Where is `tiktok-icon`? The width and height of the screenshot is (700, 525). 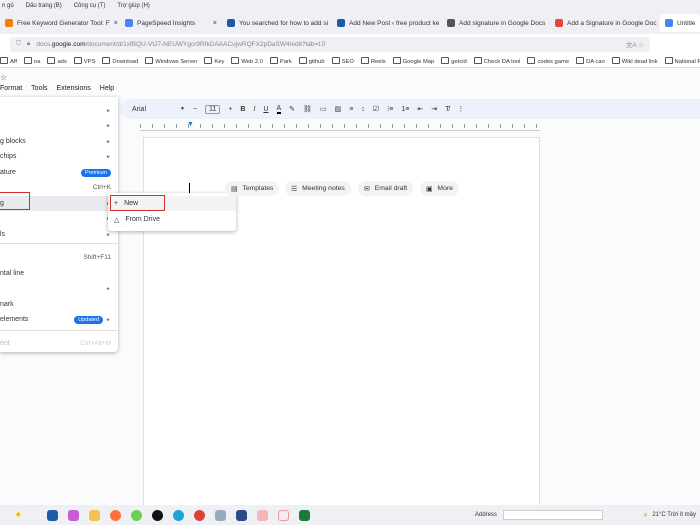 tiktok-icon is located at coordinates (158, 515).